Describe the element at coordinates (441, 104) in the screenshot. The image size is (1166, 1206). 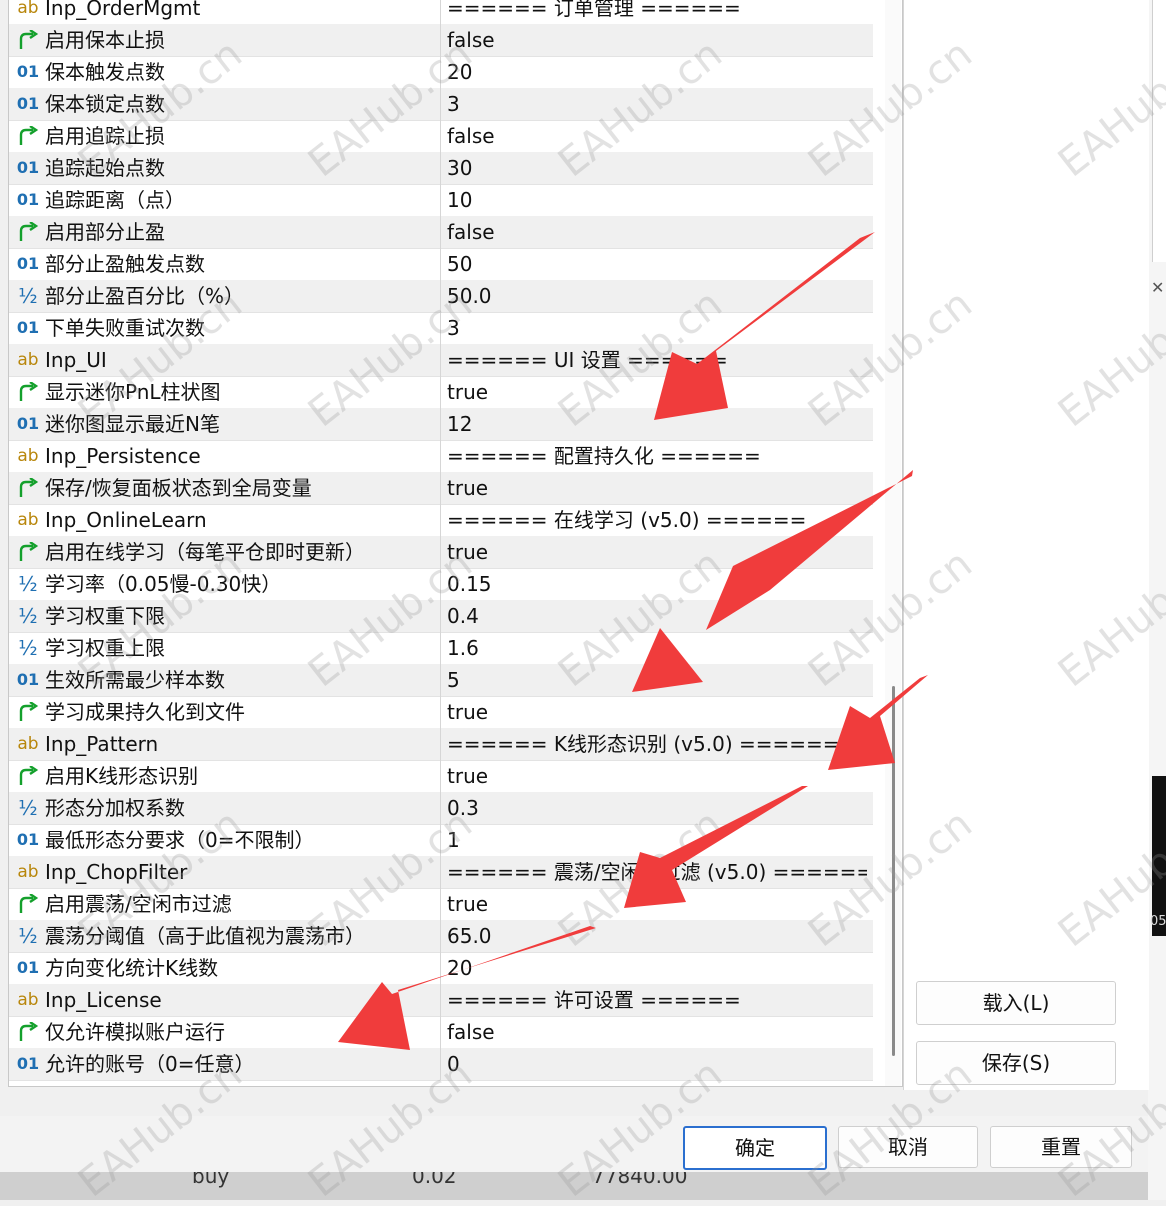
I see `table-row: 01 保本锁定点数 3` at that location.